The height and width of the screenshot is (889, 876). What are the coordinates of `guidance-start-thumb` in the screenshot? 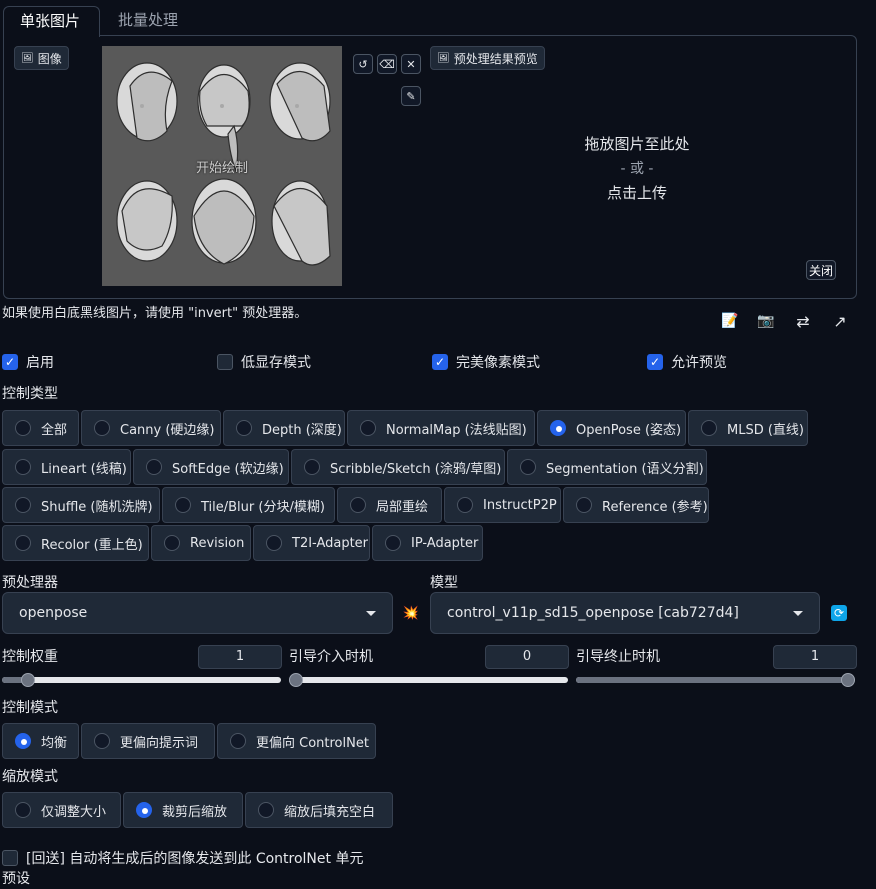 It's located at (296, 680).